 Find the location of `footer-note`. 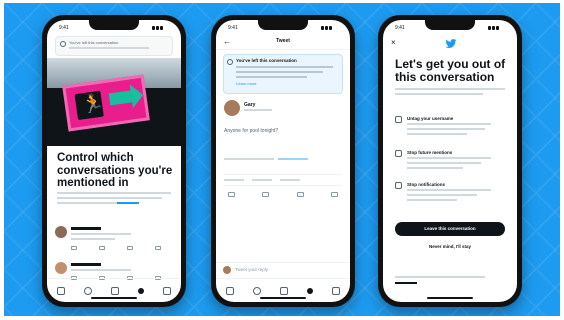

footer-note is located at coordinates (440, 277).